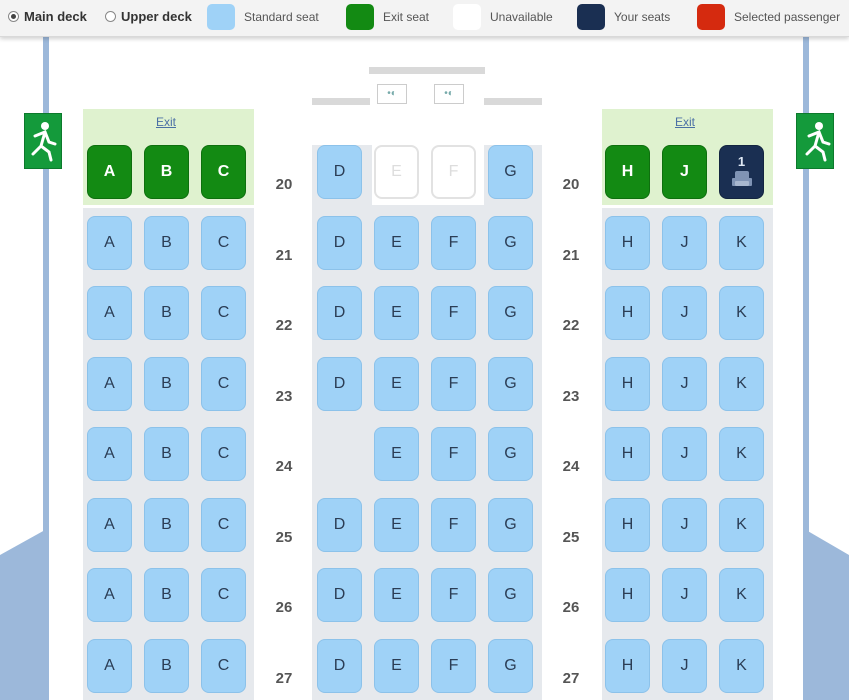 This screenshot has width=849, height=700. Describe the element at coordinates (109, 595) in the screenshot. I see `seat-26A: A` at that location.